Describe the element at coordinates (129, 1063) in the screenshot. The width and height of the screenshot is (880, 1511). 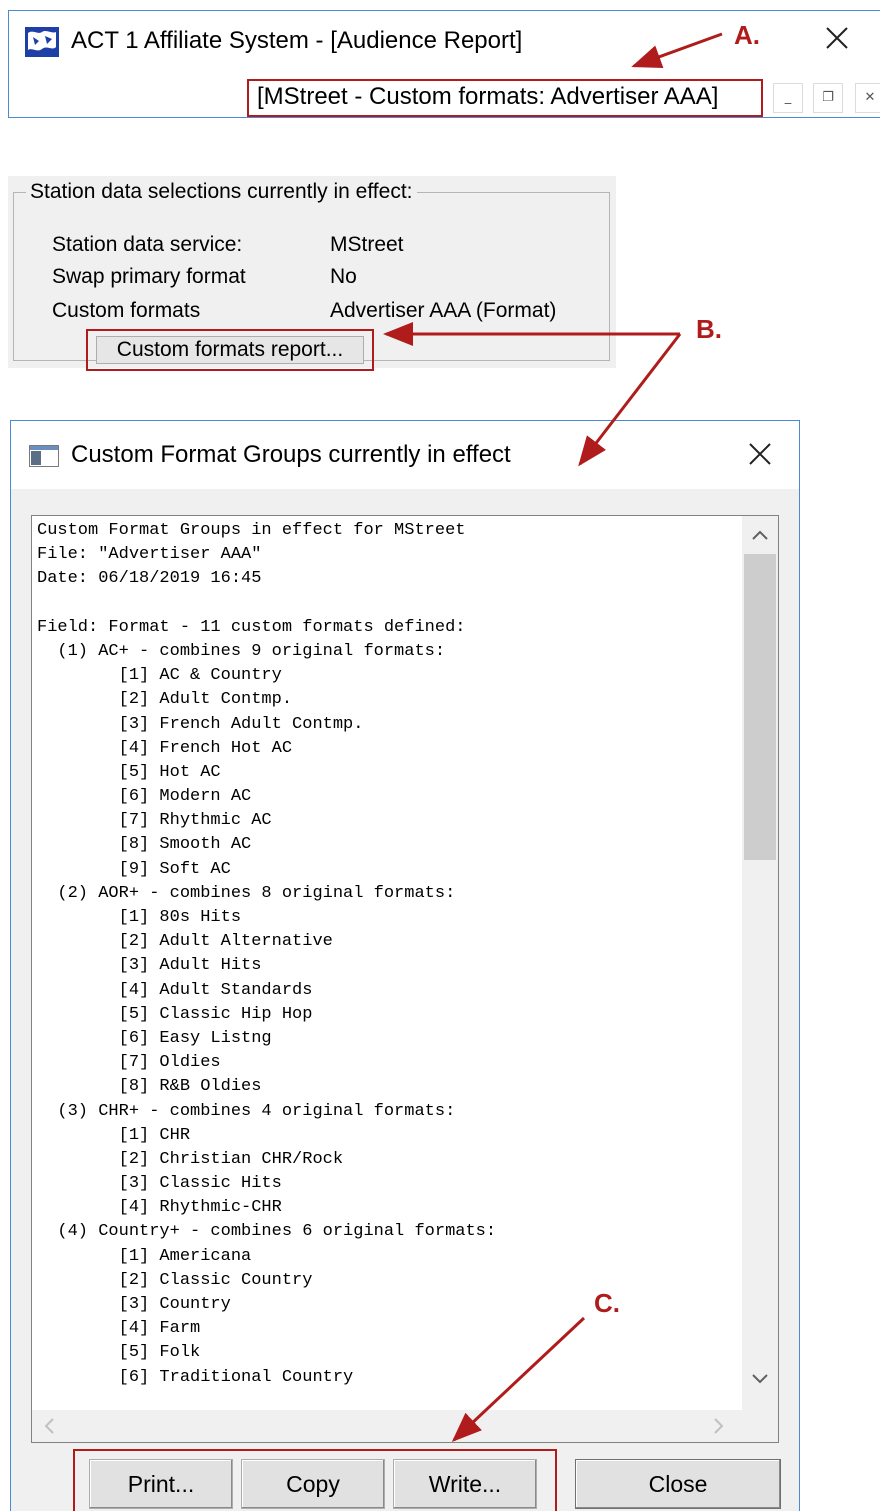
I see `report-line: [7] Oldies` at that location.